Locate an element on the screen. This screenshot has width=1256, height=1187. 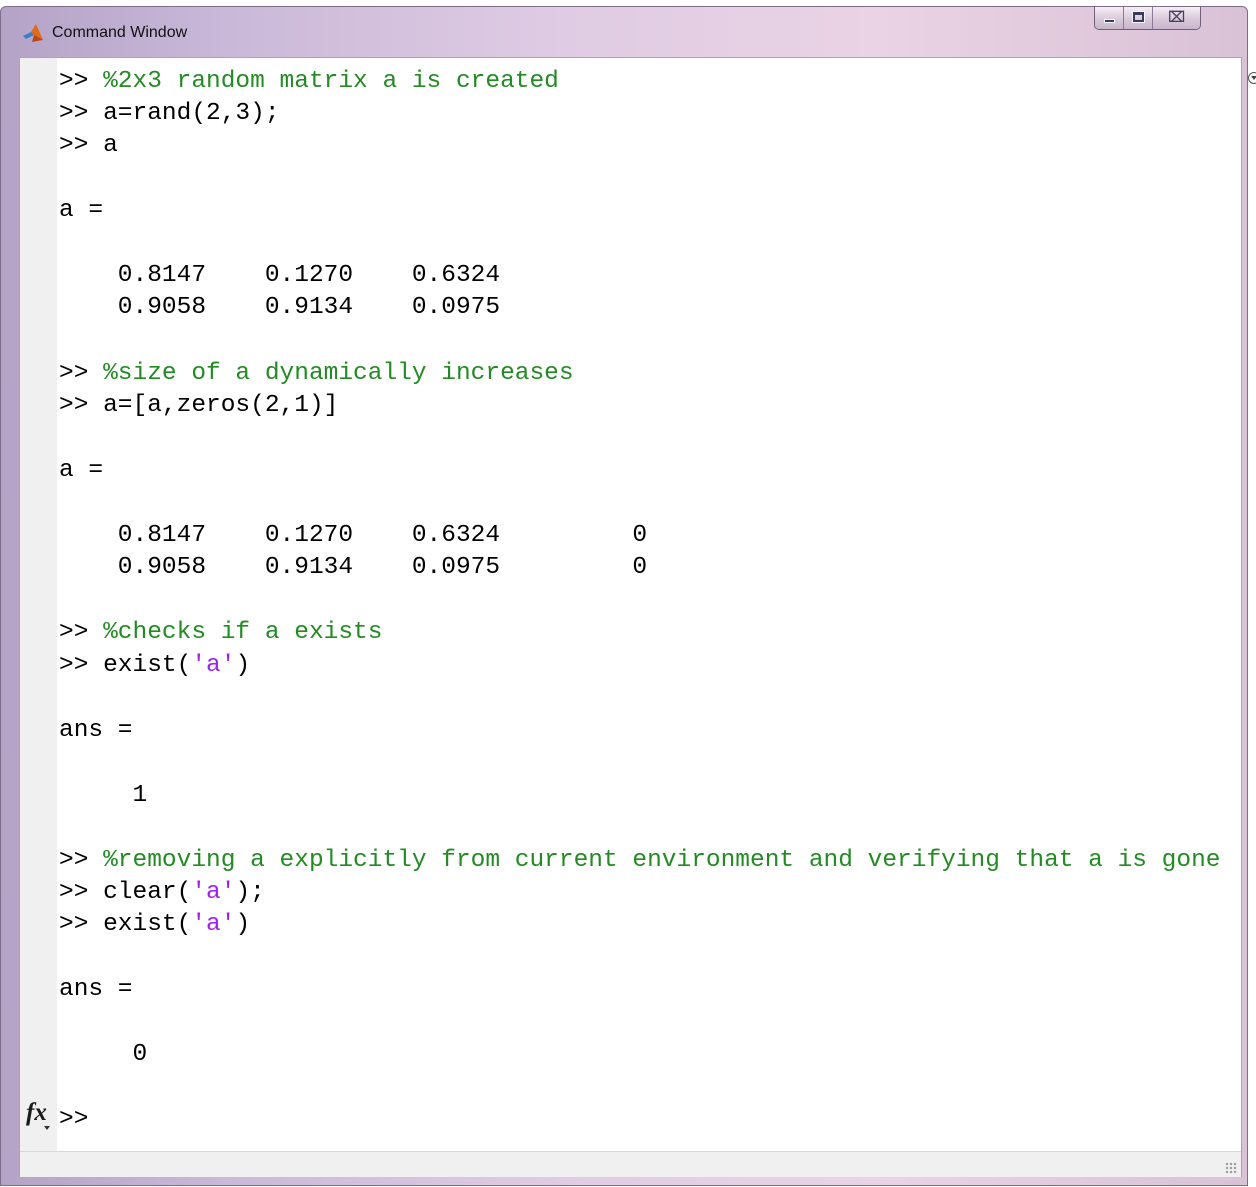
command-code: clear( is located at coordinates (147, 892).